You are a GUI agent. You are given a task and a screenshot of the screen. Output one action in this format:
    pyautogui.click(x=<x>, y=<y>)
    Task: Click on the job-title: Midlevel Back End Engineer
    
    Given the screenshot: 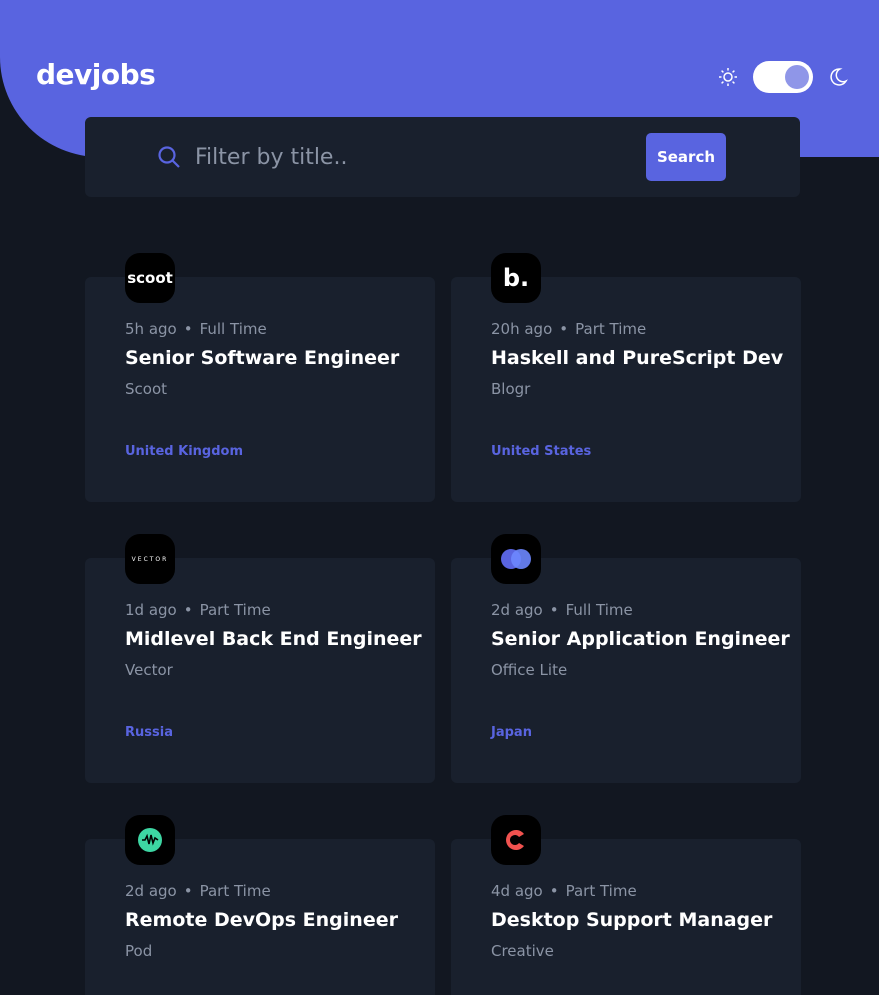 What is the action you would take?
    pyautogui.click(x=273, y=639)
    